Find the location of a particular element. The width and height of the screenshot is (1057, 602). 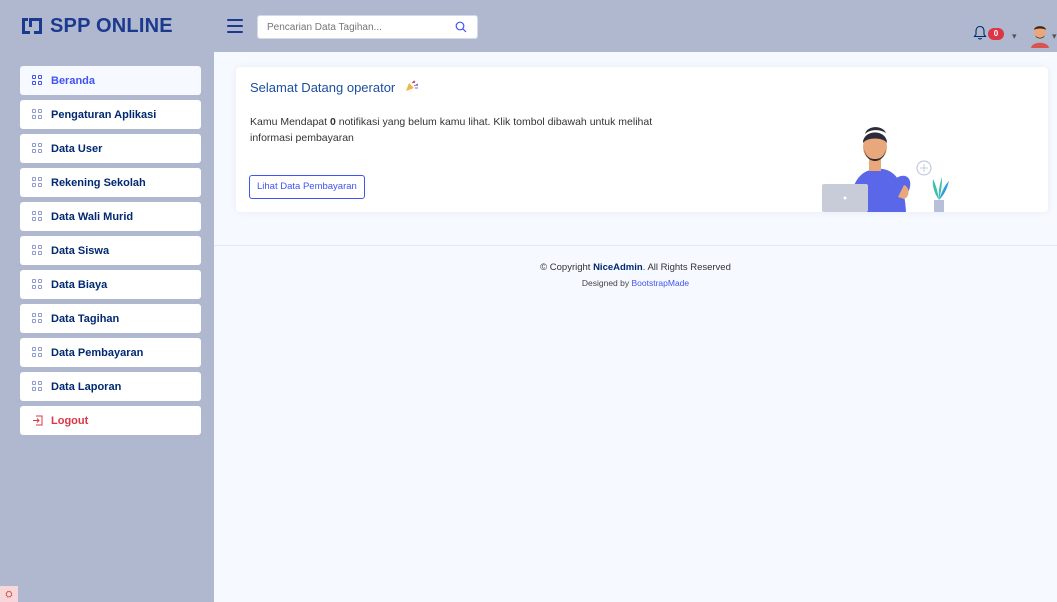

sidebar-item-label: Data Biaya is located at coordinates (79, 284).